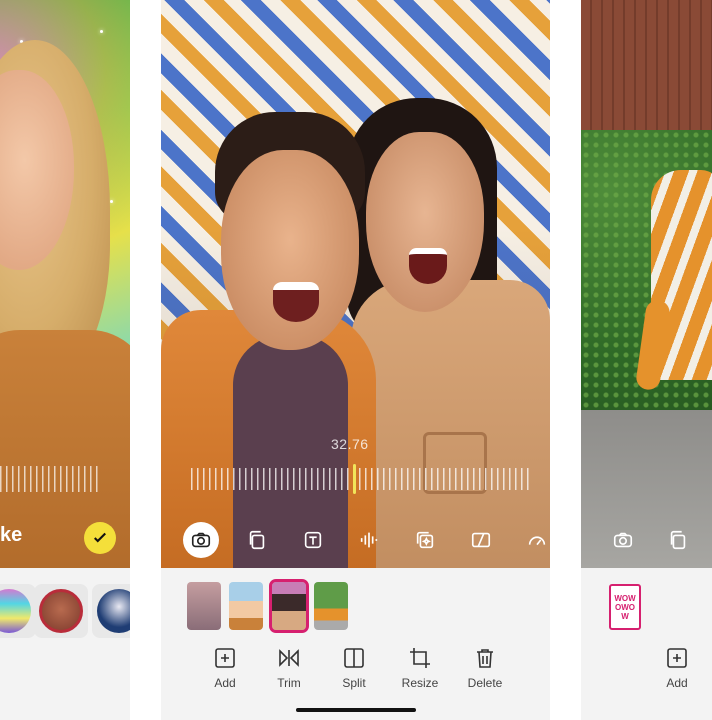 The height and width of the screenshot is (720, 712). I want to click on delete-label: Delete, so click(485, 683).